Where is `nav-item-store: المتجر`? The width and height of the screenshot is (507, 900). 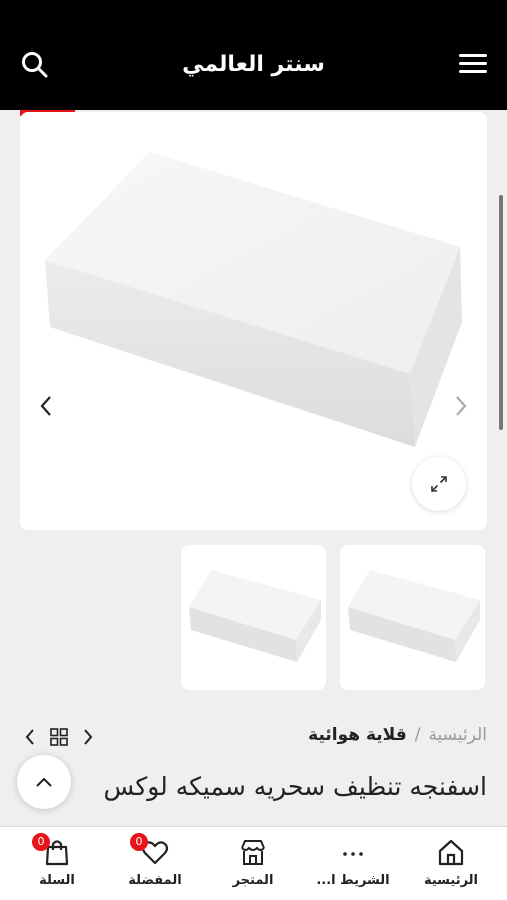
nav-item-store: المتجر is located at coordinates (253, 862).